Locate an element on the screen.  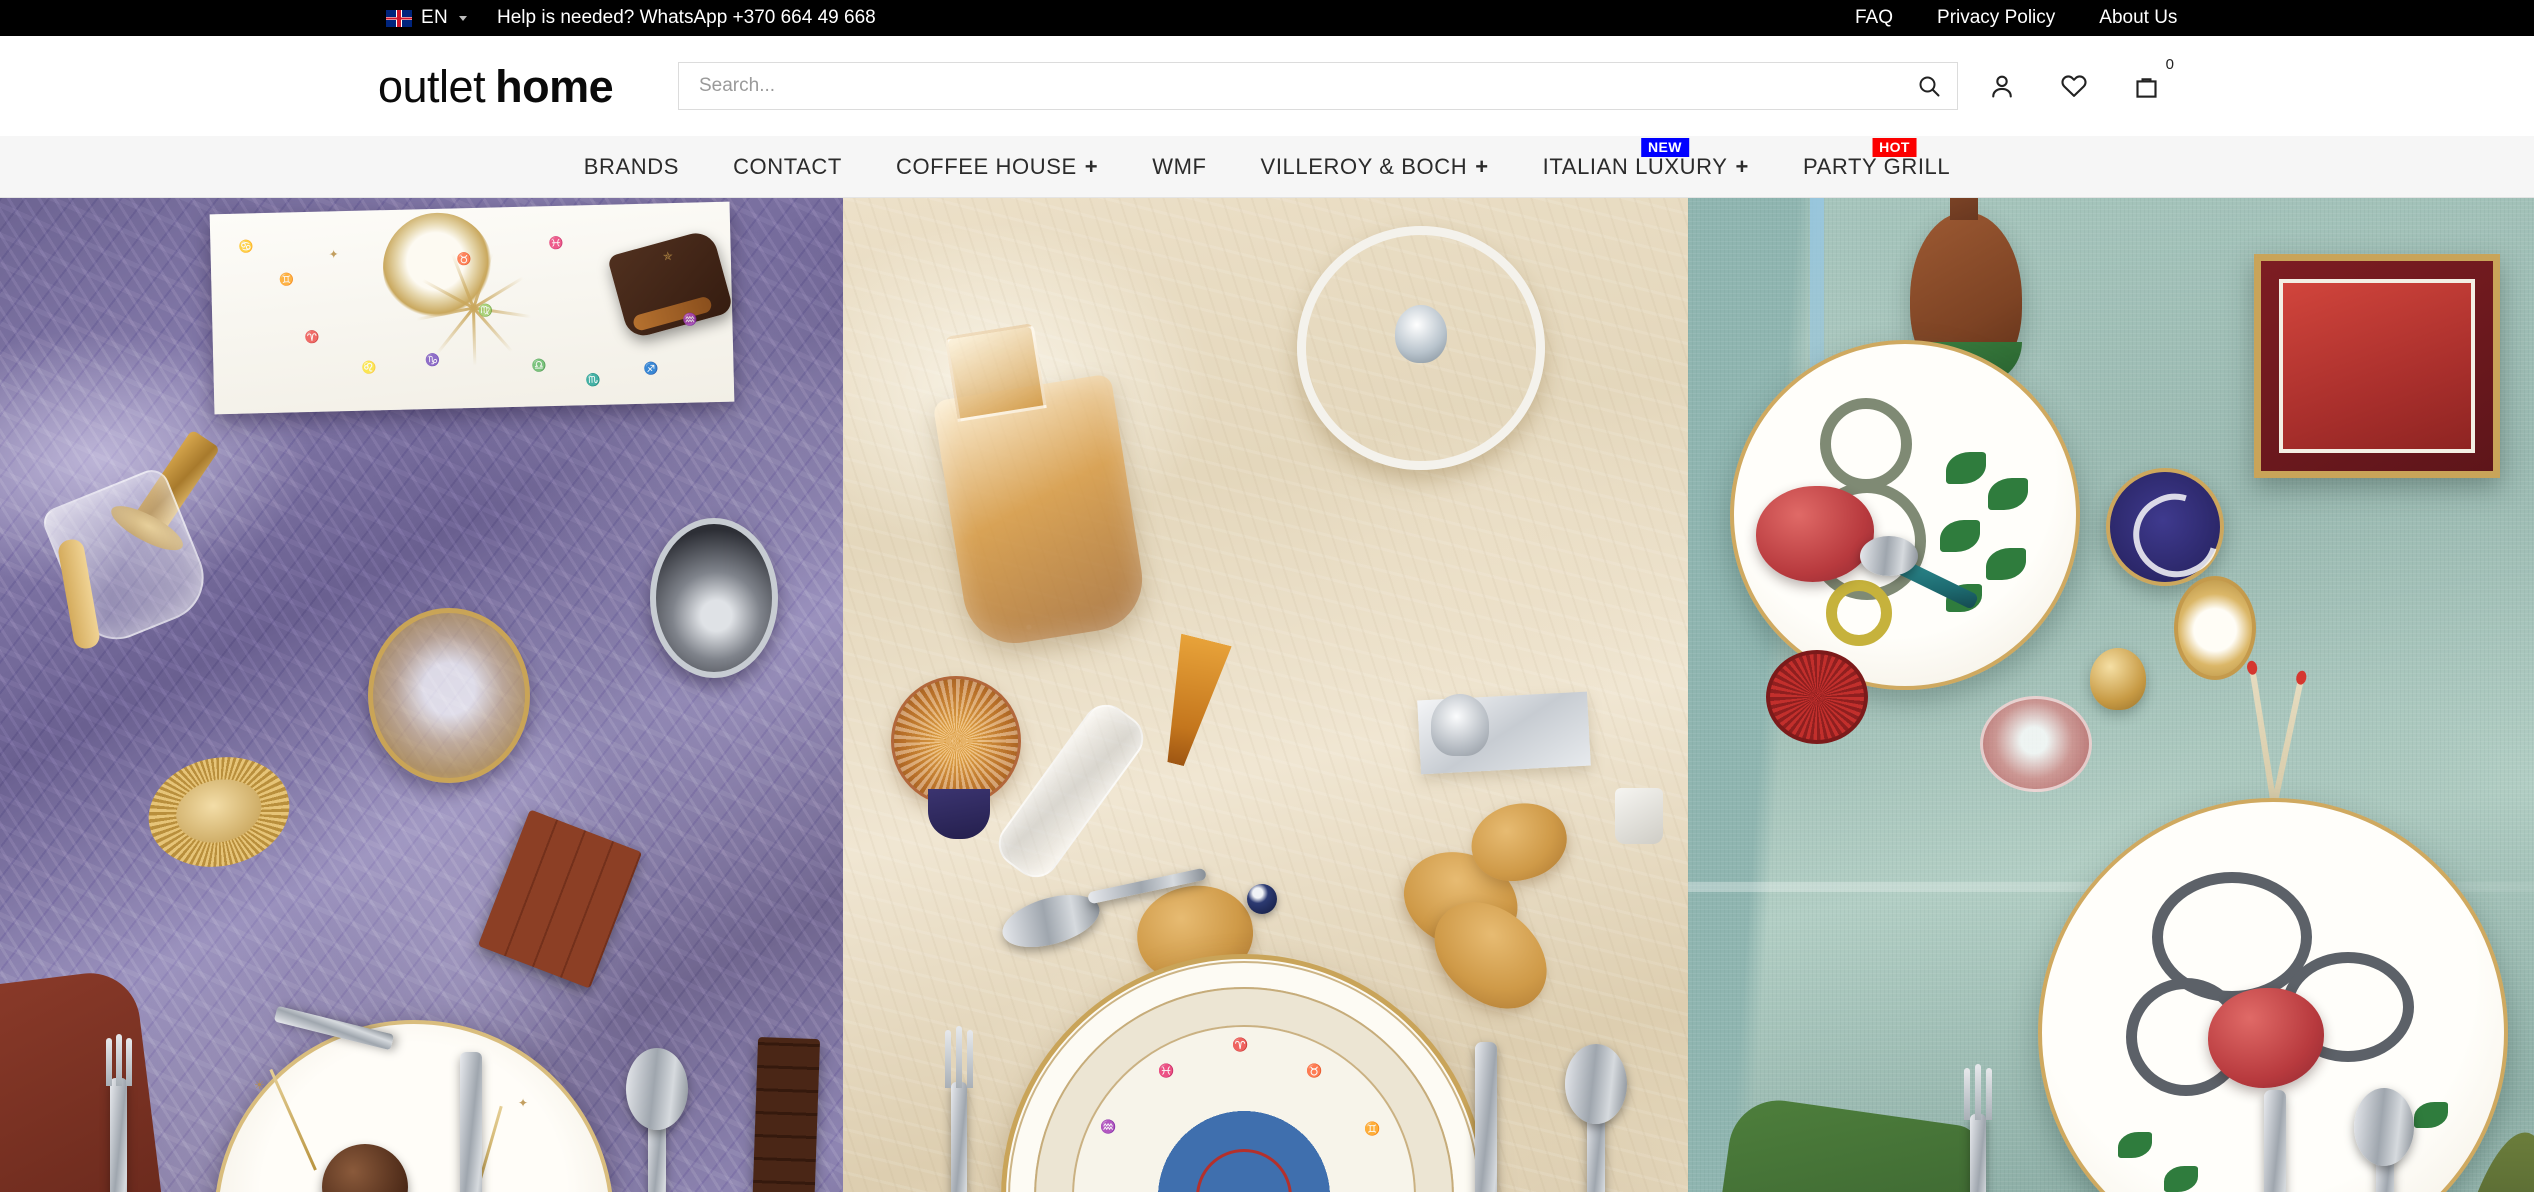
blue-bead-decor is located at coordinates (1262, 899).